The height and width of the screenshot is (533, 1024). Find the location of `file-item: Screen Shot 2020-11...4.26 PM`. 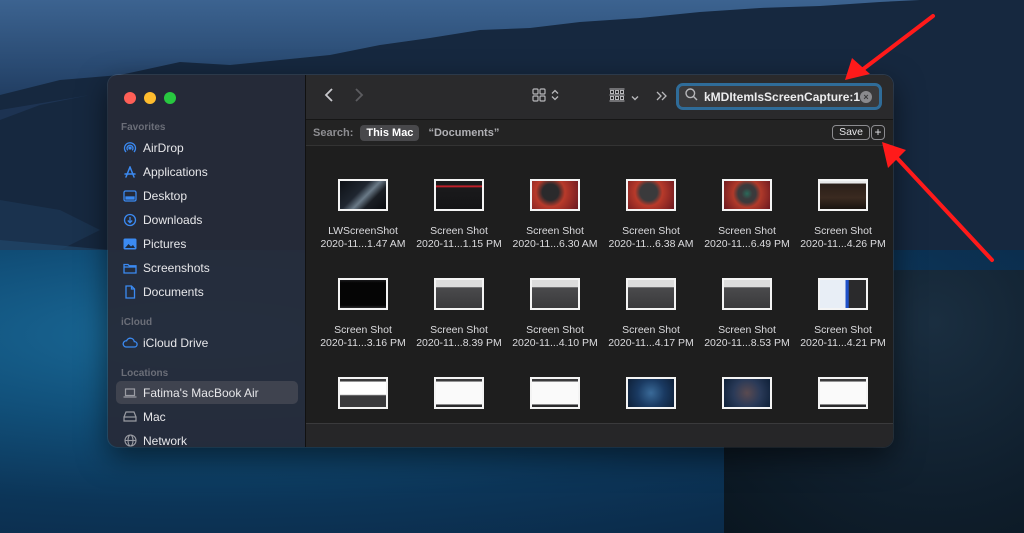

file-item: Screen Shot 2020-11...4.26 PM is located at coordinates (843, 215).